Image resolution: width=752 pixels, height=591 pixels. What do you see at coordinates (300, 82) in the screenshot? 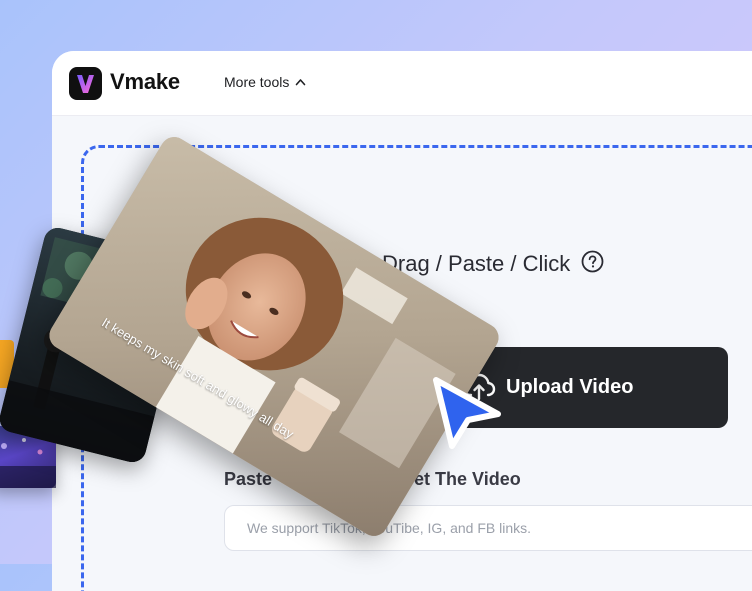
I see `chevron-up-icon` at bounding box center [300, 82].